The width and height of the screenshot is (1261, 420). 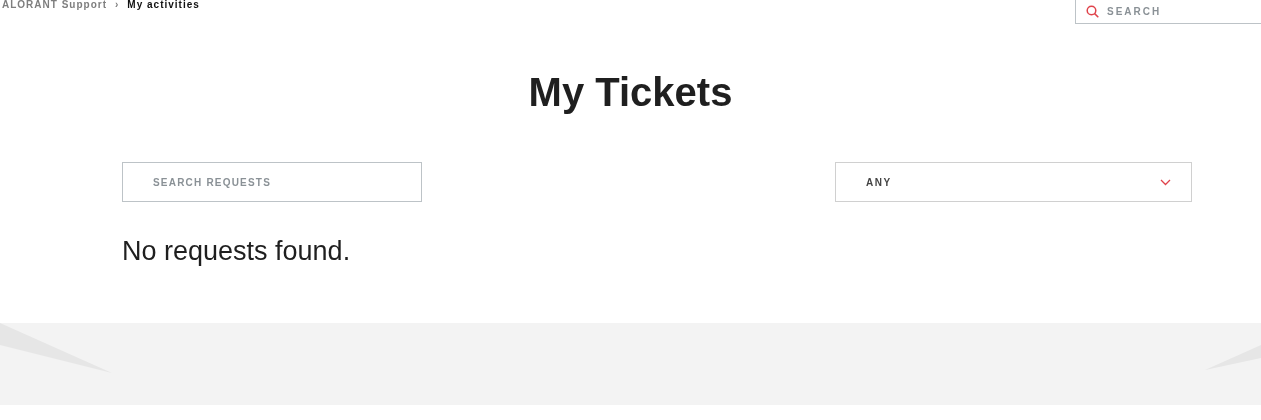 I want to click on page-title: My Tickets, so click(x=630, y=92).